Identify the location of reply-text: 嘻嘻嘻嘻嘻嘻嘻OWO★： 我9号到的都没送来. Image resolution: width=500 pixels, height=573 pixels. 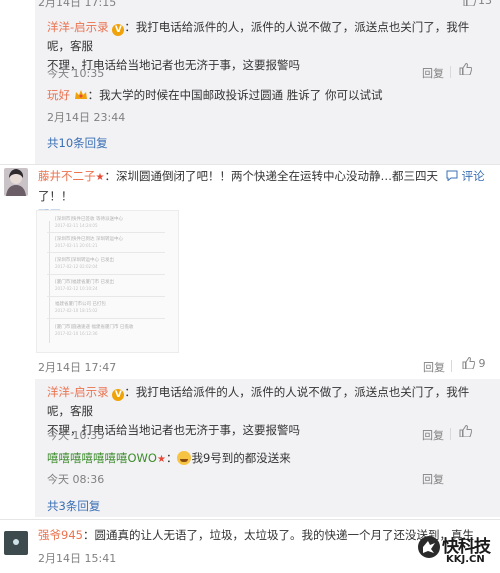
(262, 459).